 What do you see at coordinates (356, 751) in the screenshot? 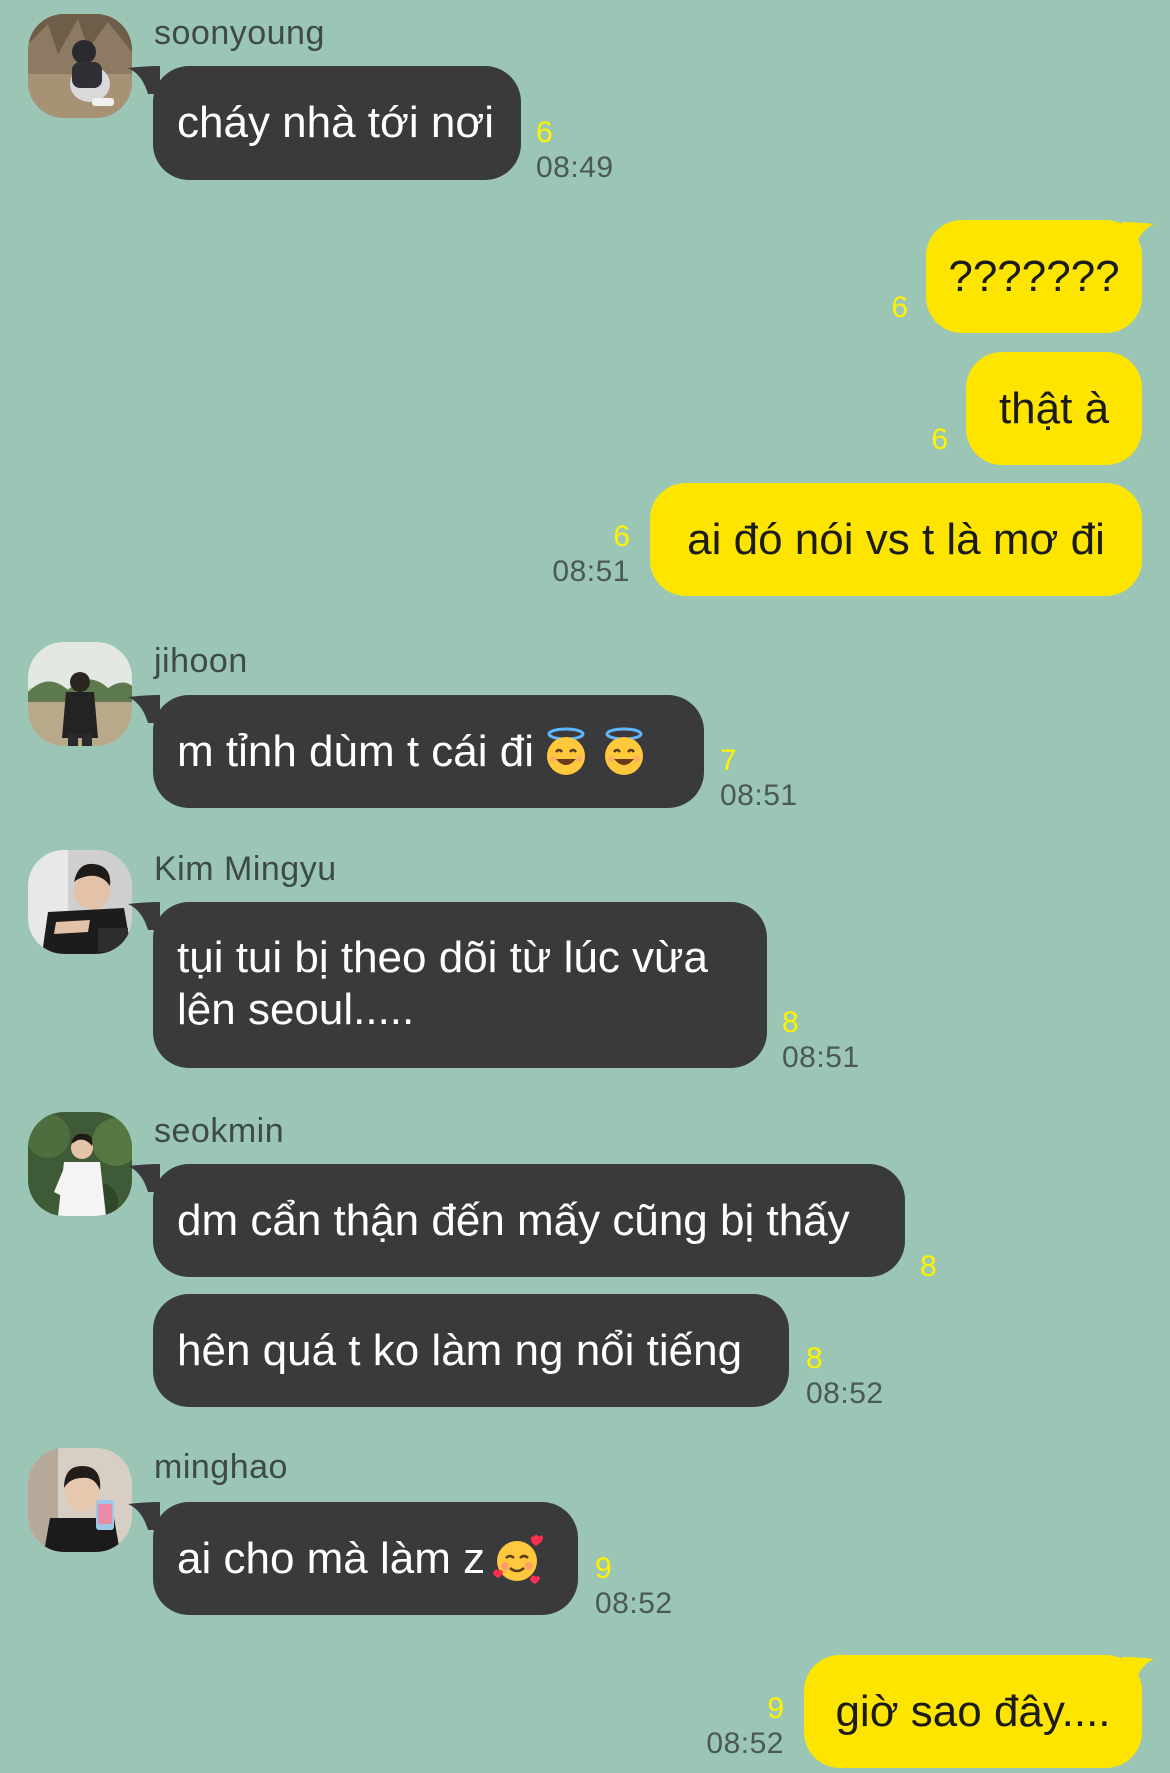
I see `message-text: m tỉnh dùm t cái đi` at bounding box center [356, 751].